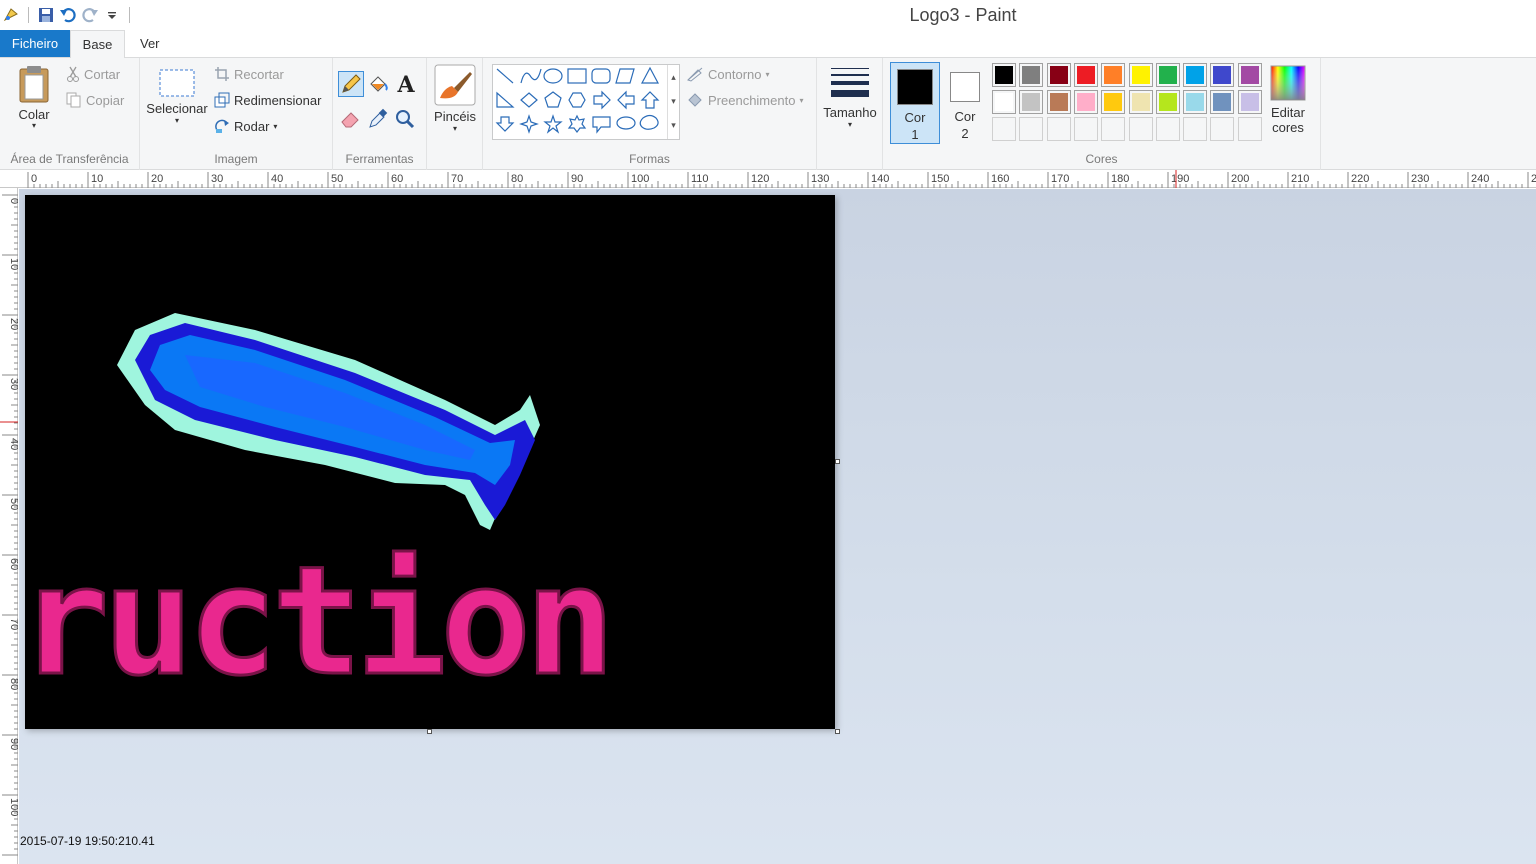 This screenshot has width=1536, height=864. What do you see at coordinates (267, 100) in the screenshot?
I see `resize-button: Redimensionar` at bounding box center [267, 100].